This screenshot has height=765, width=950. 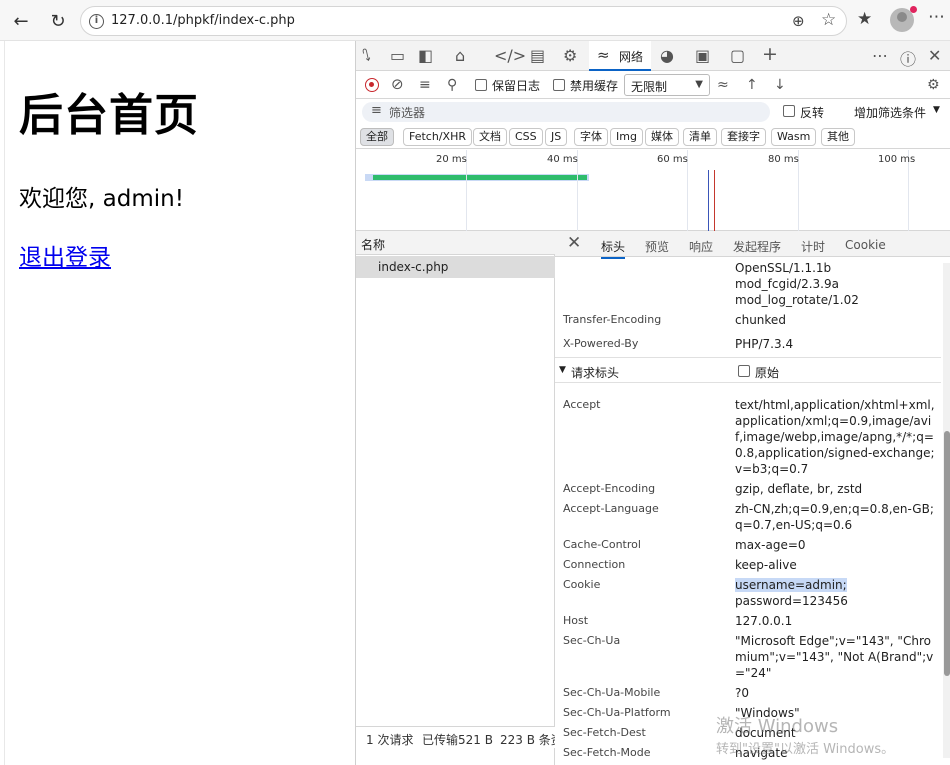 I want to click on expand-triangle-icon: ▼, so click(x=562, y=370).